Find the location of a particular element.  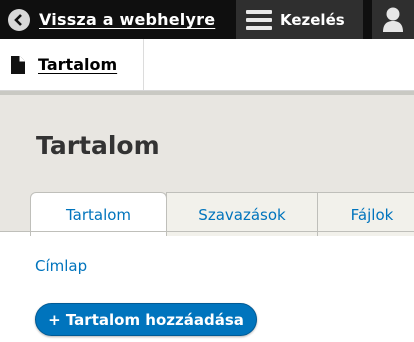

tab-polls: Szavazások is located at coordinates (242, 214).